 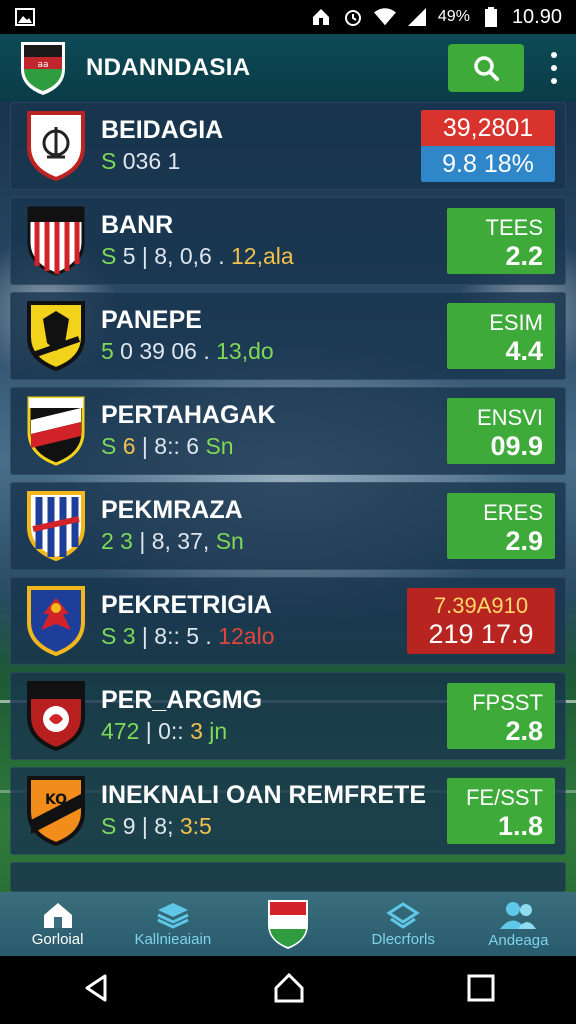 I want to click on odds-box: ERES 2.9, so click(x=501, y=526).